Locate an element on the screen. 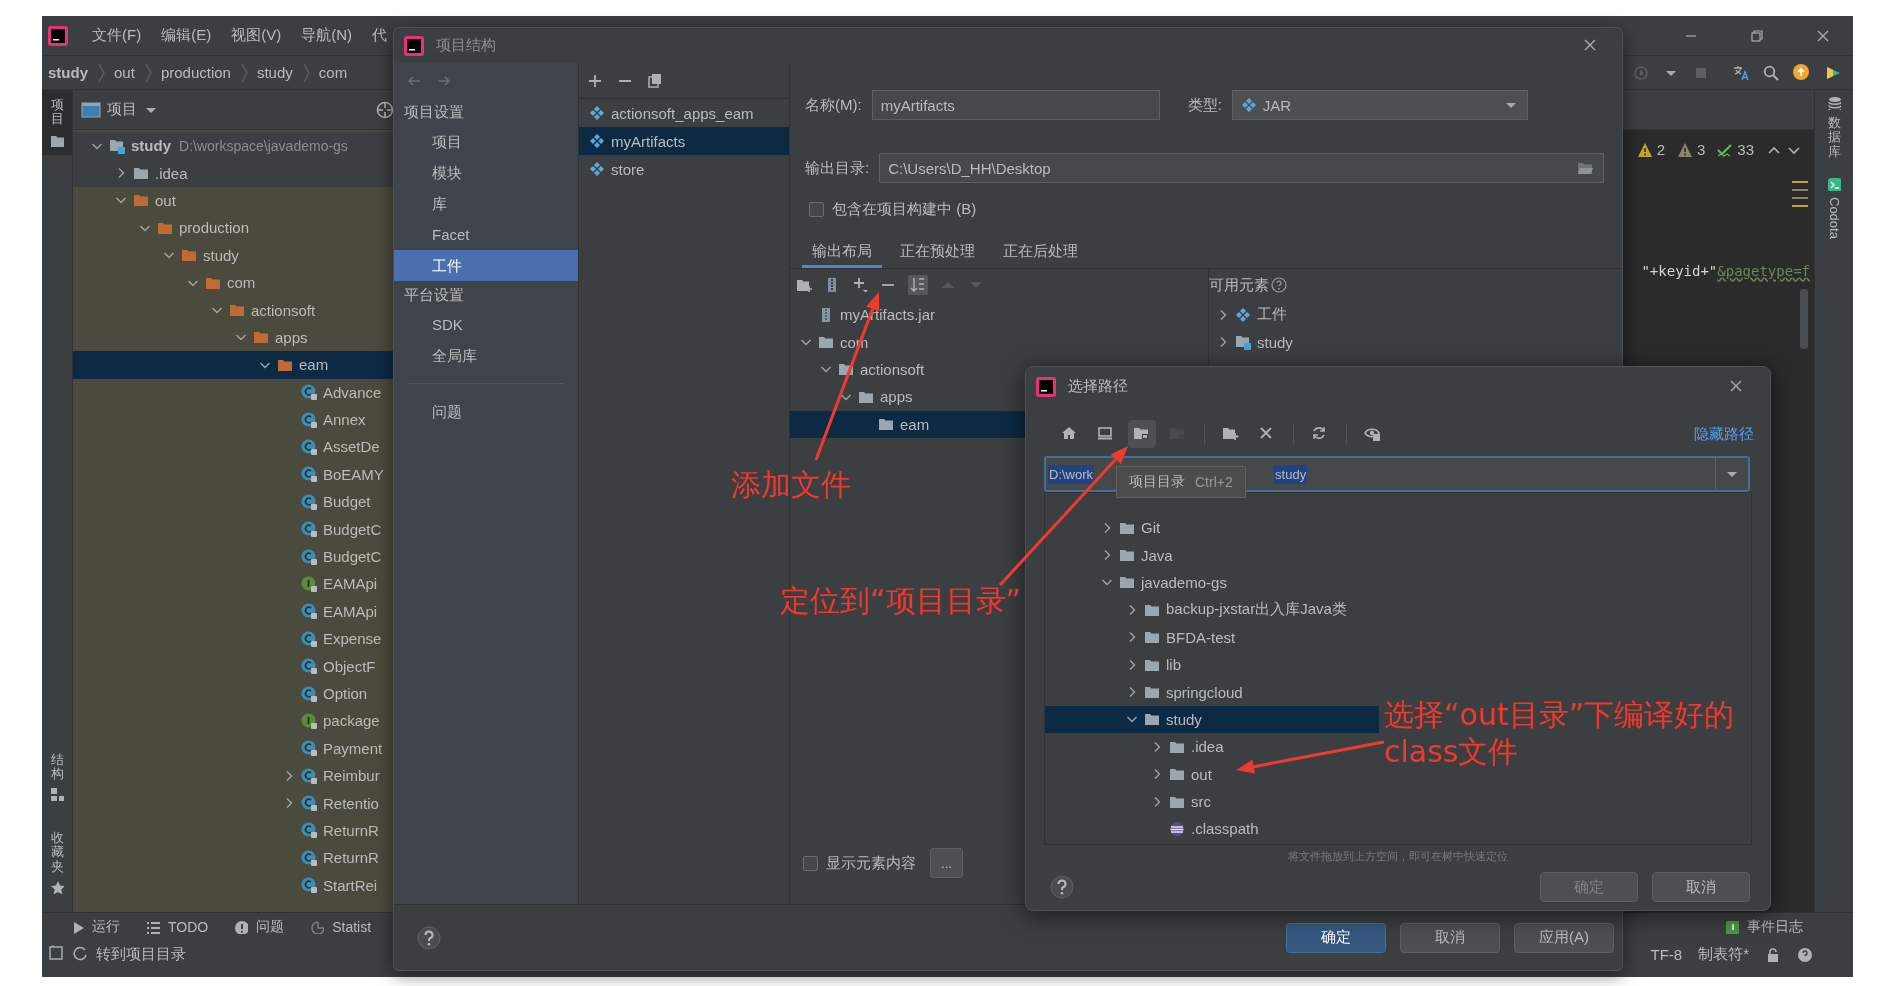  side-tab: 结构 is located at coordinates (57, 777).